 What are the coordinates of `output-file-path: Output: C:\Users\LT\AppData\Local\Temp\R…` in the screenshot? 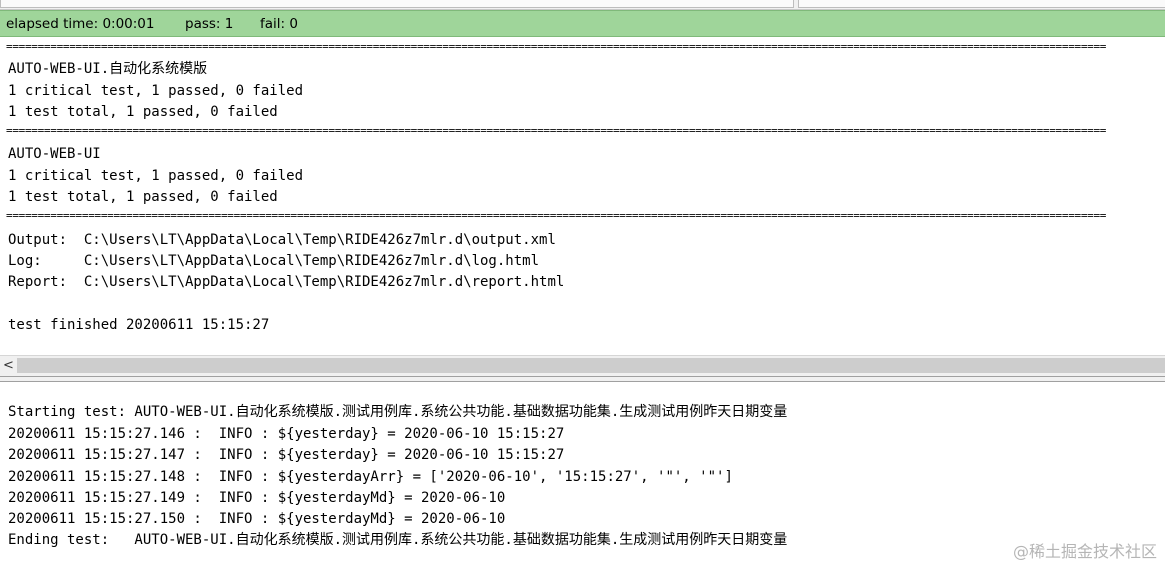 It's located at (282, 240).